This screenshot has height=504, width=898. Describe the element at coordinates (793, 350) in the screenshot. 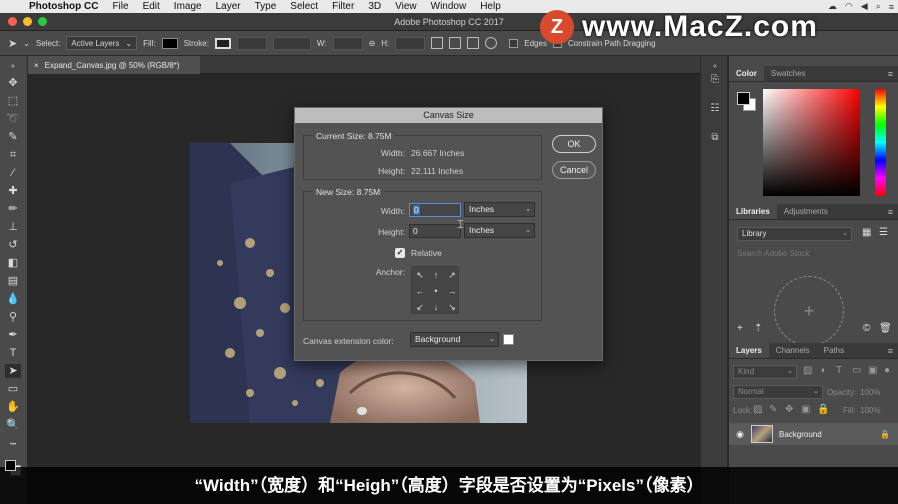

I see `tab-channels: Channels` at that location.